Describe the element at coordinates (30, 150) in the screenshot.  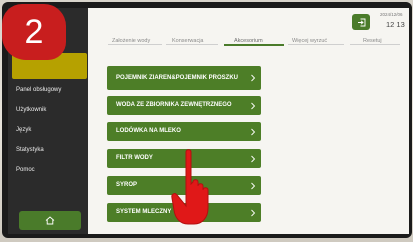
I see `sidebar-item-statistics: Statystyka` at that location.